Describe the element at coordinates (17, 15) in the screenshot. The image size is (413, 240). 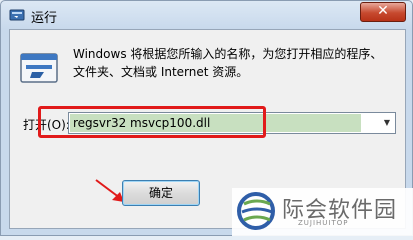
I see `run-app-icon` at that location.